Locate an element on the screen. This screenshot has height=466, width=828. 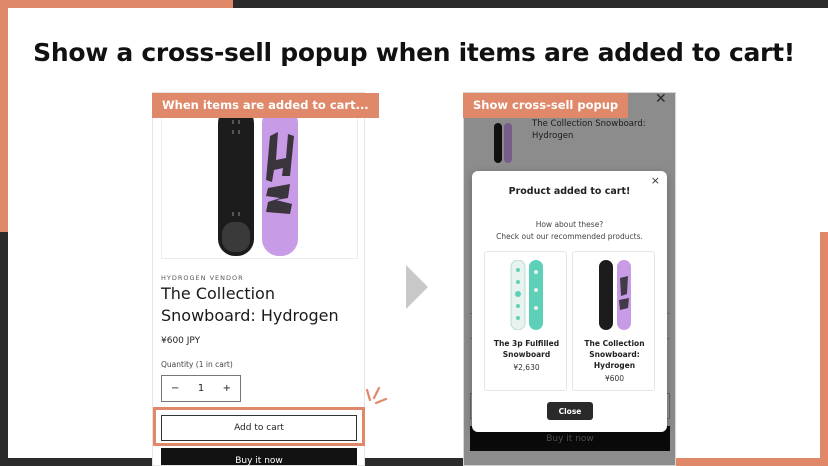
quantity-value: 1 is located at coordinates (201, 388).